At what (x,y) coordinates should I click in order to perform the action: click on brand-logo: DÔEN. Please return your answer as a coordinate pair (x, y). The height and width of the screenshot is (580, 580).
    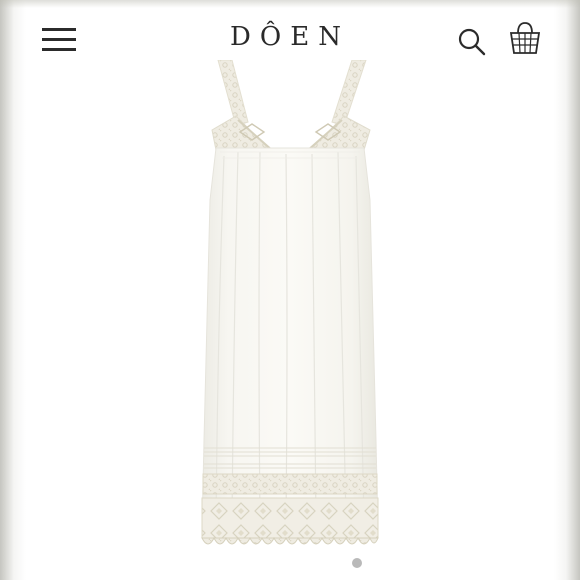
    Looking at the image, I should click on (290, 37).